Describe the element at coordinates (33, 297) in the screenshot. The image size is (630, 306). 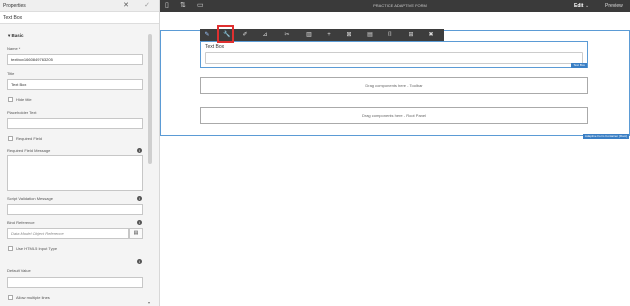
I see `allow-multiple-lines-label: Allow multiple lines` at that location.